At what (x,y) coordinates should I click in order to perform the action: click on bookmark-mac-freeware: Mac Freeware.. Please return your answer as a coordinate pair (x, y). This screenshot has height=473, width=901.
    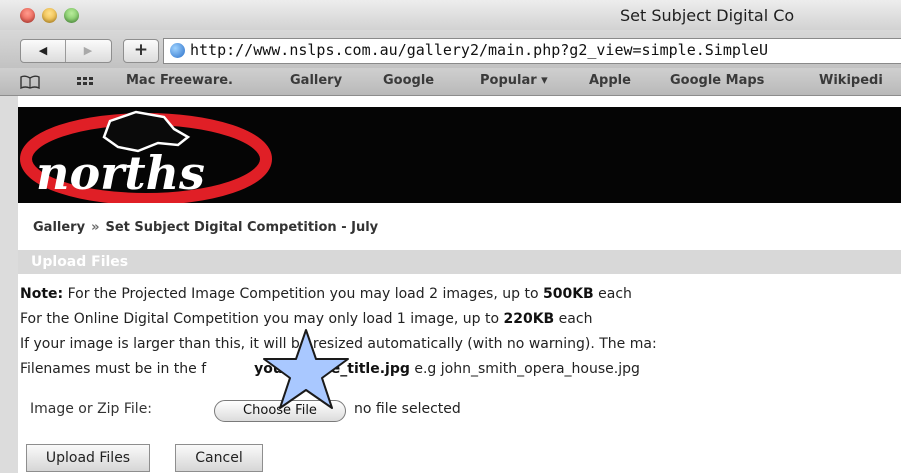
    Looking at the image, I should click on (179, 80).